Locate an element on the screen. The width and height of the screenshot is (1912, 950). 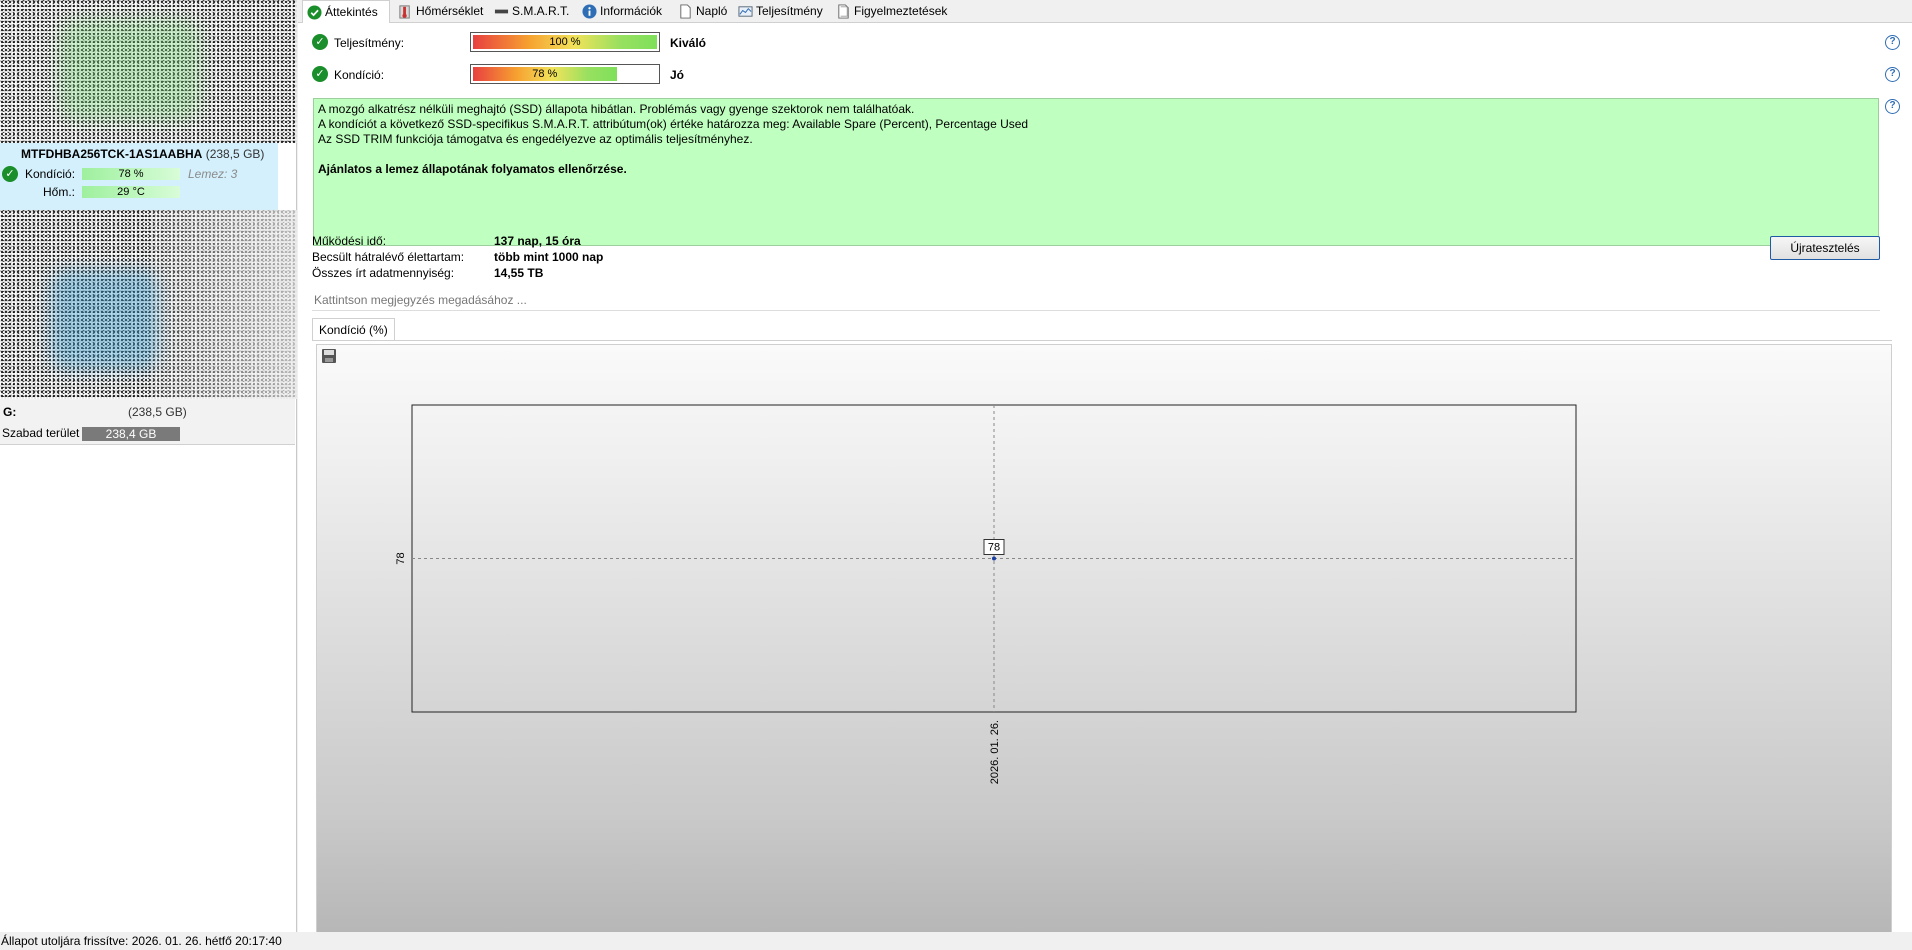
tab-log: Napló is located at coordinates (702, 11).